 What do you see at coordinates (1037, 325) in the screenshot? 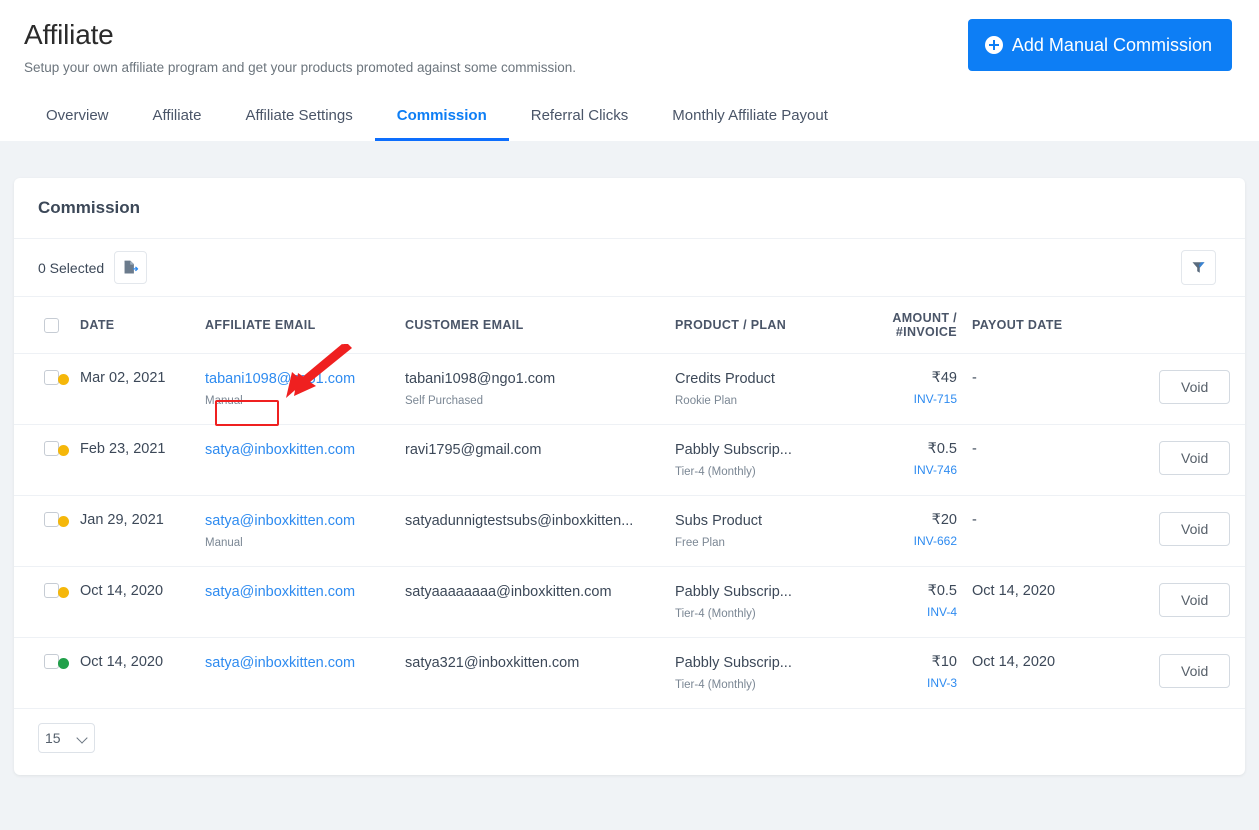
I see `column-payout-date: PAYOUT DATE` at bounding box center [1037, 325].